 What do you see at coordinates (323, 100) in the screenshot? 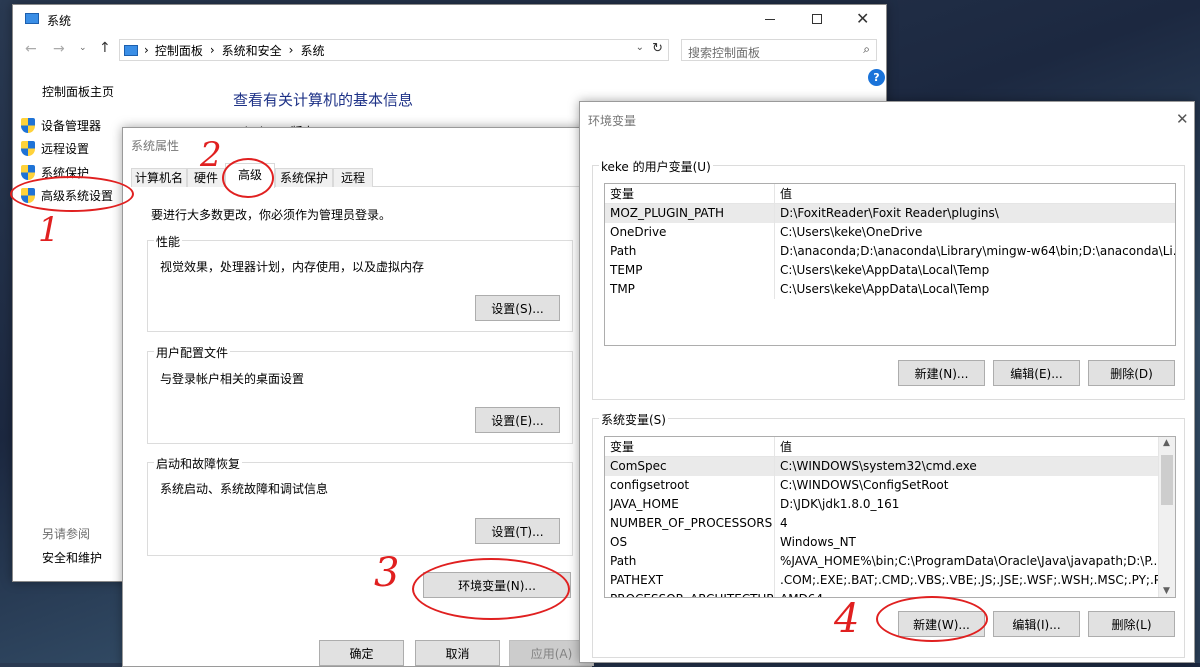
I see `page-title: 查看有关计算机的基本信息` at bounding box center [323, 100].